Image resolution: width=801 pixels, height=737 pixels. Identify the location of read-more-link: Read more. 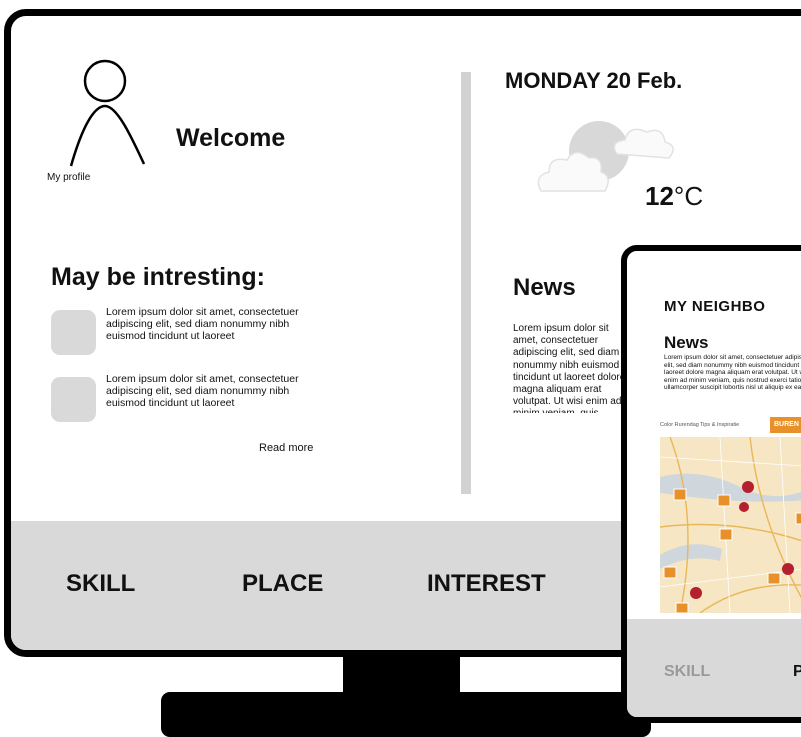
(286, 448).